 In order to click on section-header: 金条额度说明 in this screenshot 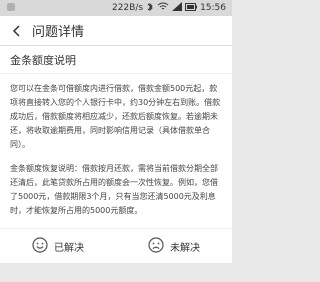, I will do `click(116, 60)`.